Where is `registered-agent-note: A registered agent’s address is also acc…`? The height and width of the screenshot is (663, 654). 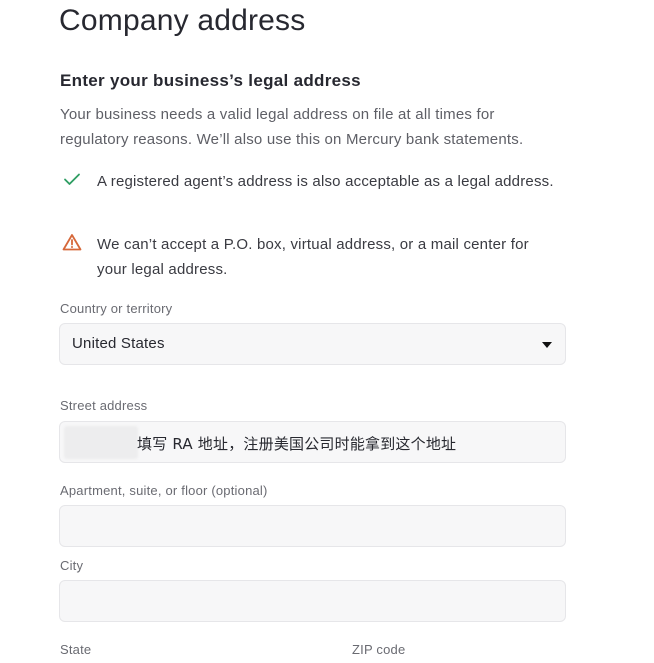 registered-agent-note: A registered agent’s address is also acc… is located at coordinates (310, 181).